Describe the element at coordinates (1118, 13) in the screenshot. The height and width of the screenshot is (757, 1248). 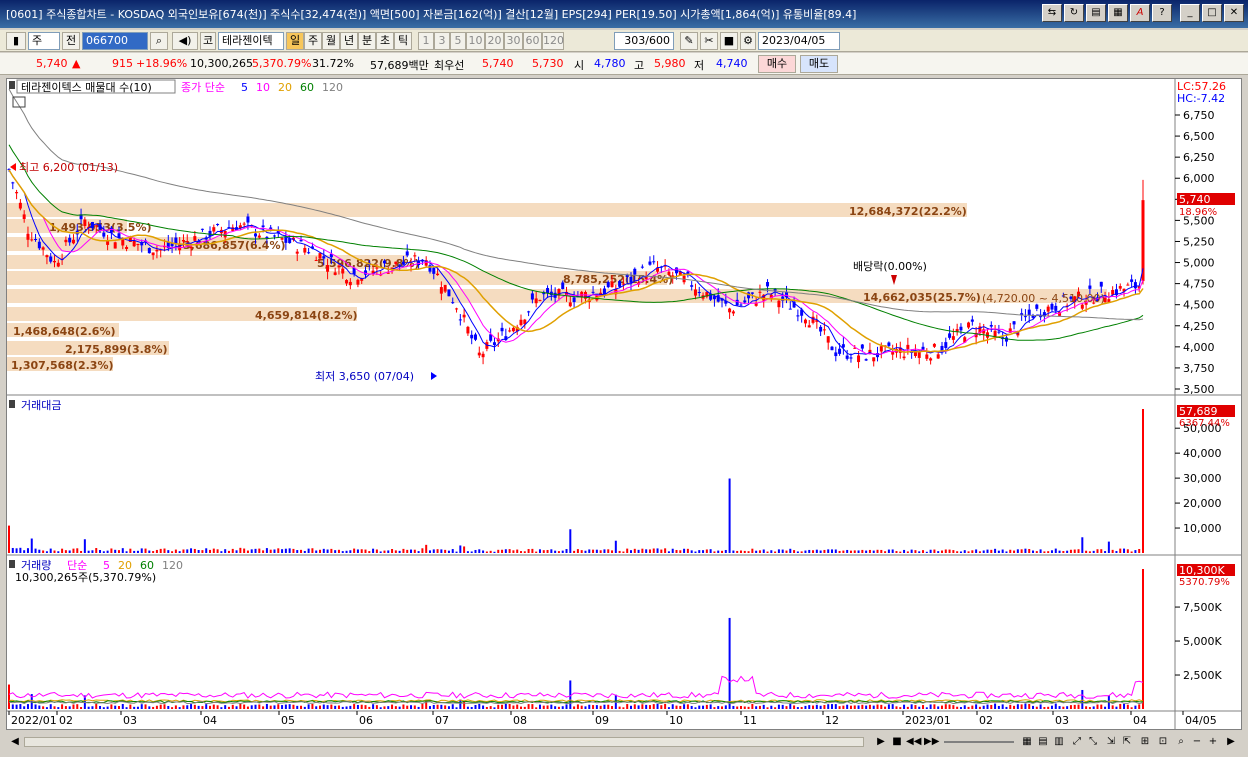
I see `print-icon: ▦` at that location.